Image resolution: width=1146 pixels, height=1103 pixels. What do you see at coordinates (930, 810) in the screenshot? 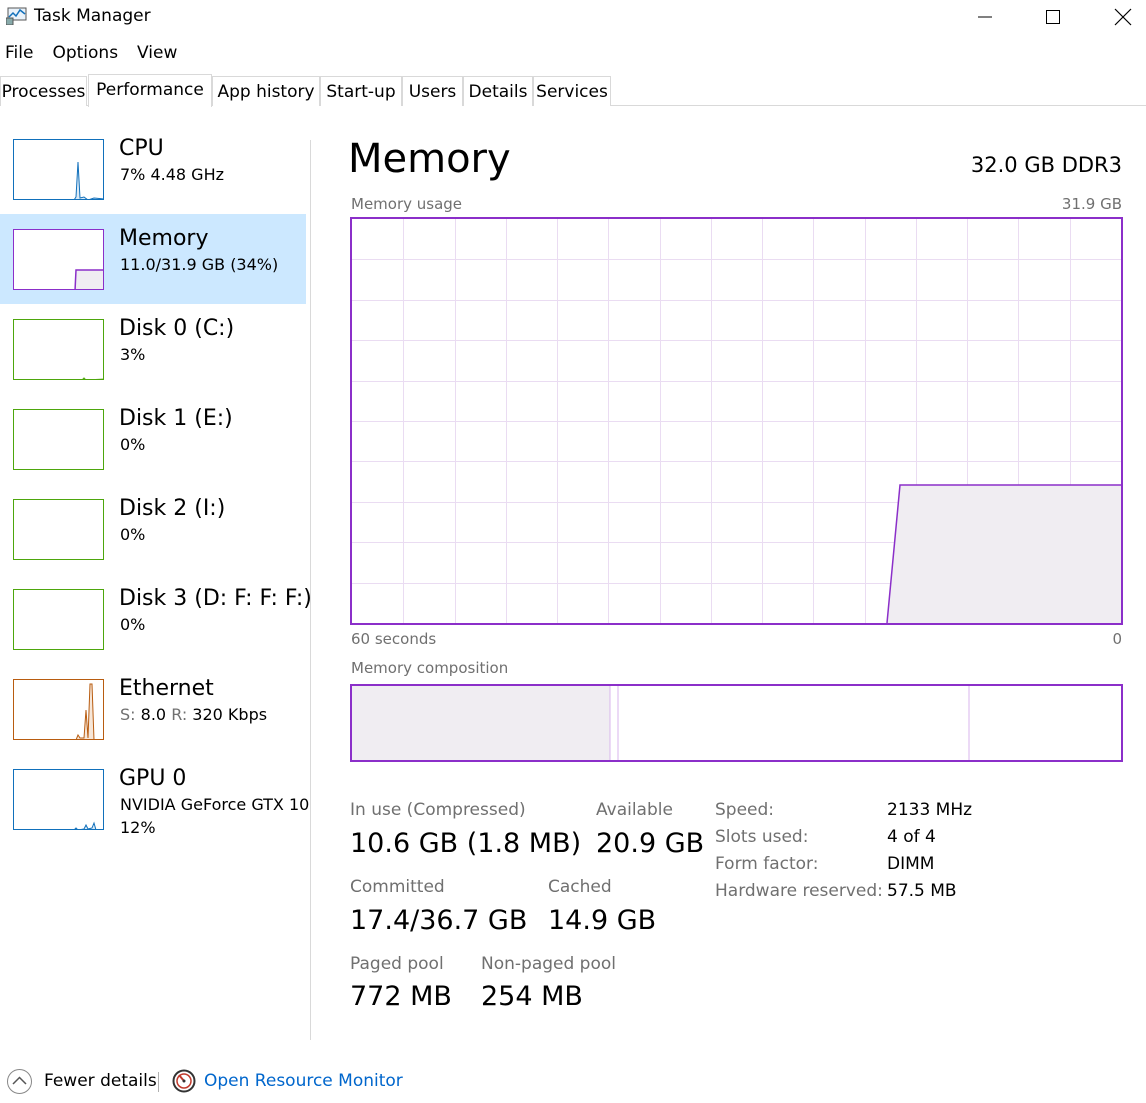
I see `spec-speed-value: 2133 MHz` at bounding box center [930, 810].